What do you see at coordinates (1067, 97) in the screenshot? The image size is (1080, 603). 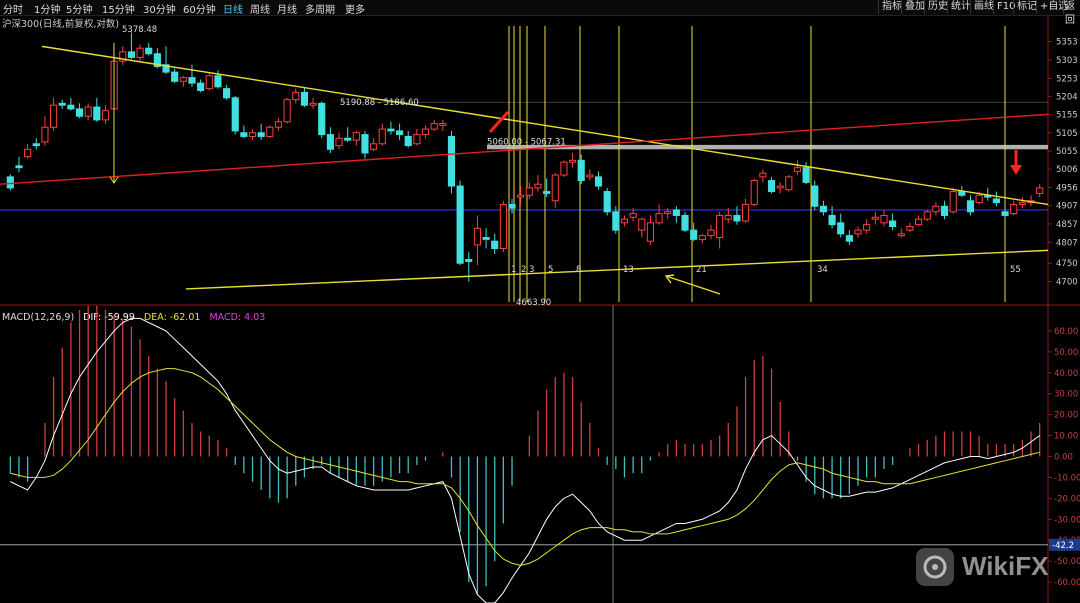 I see `price-tick-label: 5204` at bounding box center [1067, 97].